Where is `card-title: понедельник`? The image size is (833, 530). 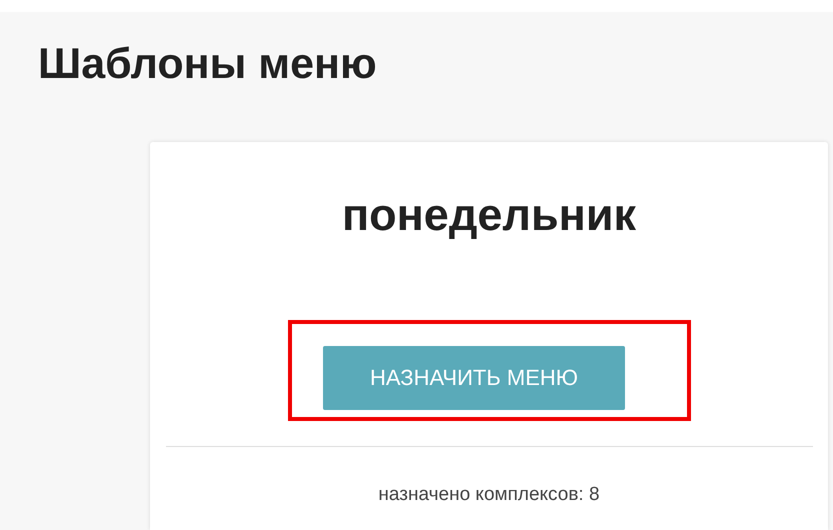 card-title: понедельник is located at coordinates (489, 215).